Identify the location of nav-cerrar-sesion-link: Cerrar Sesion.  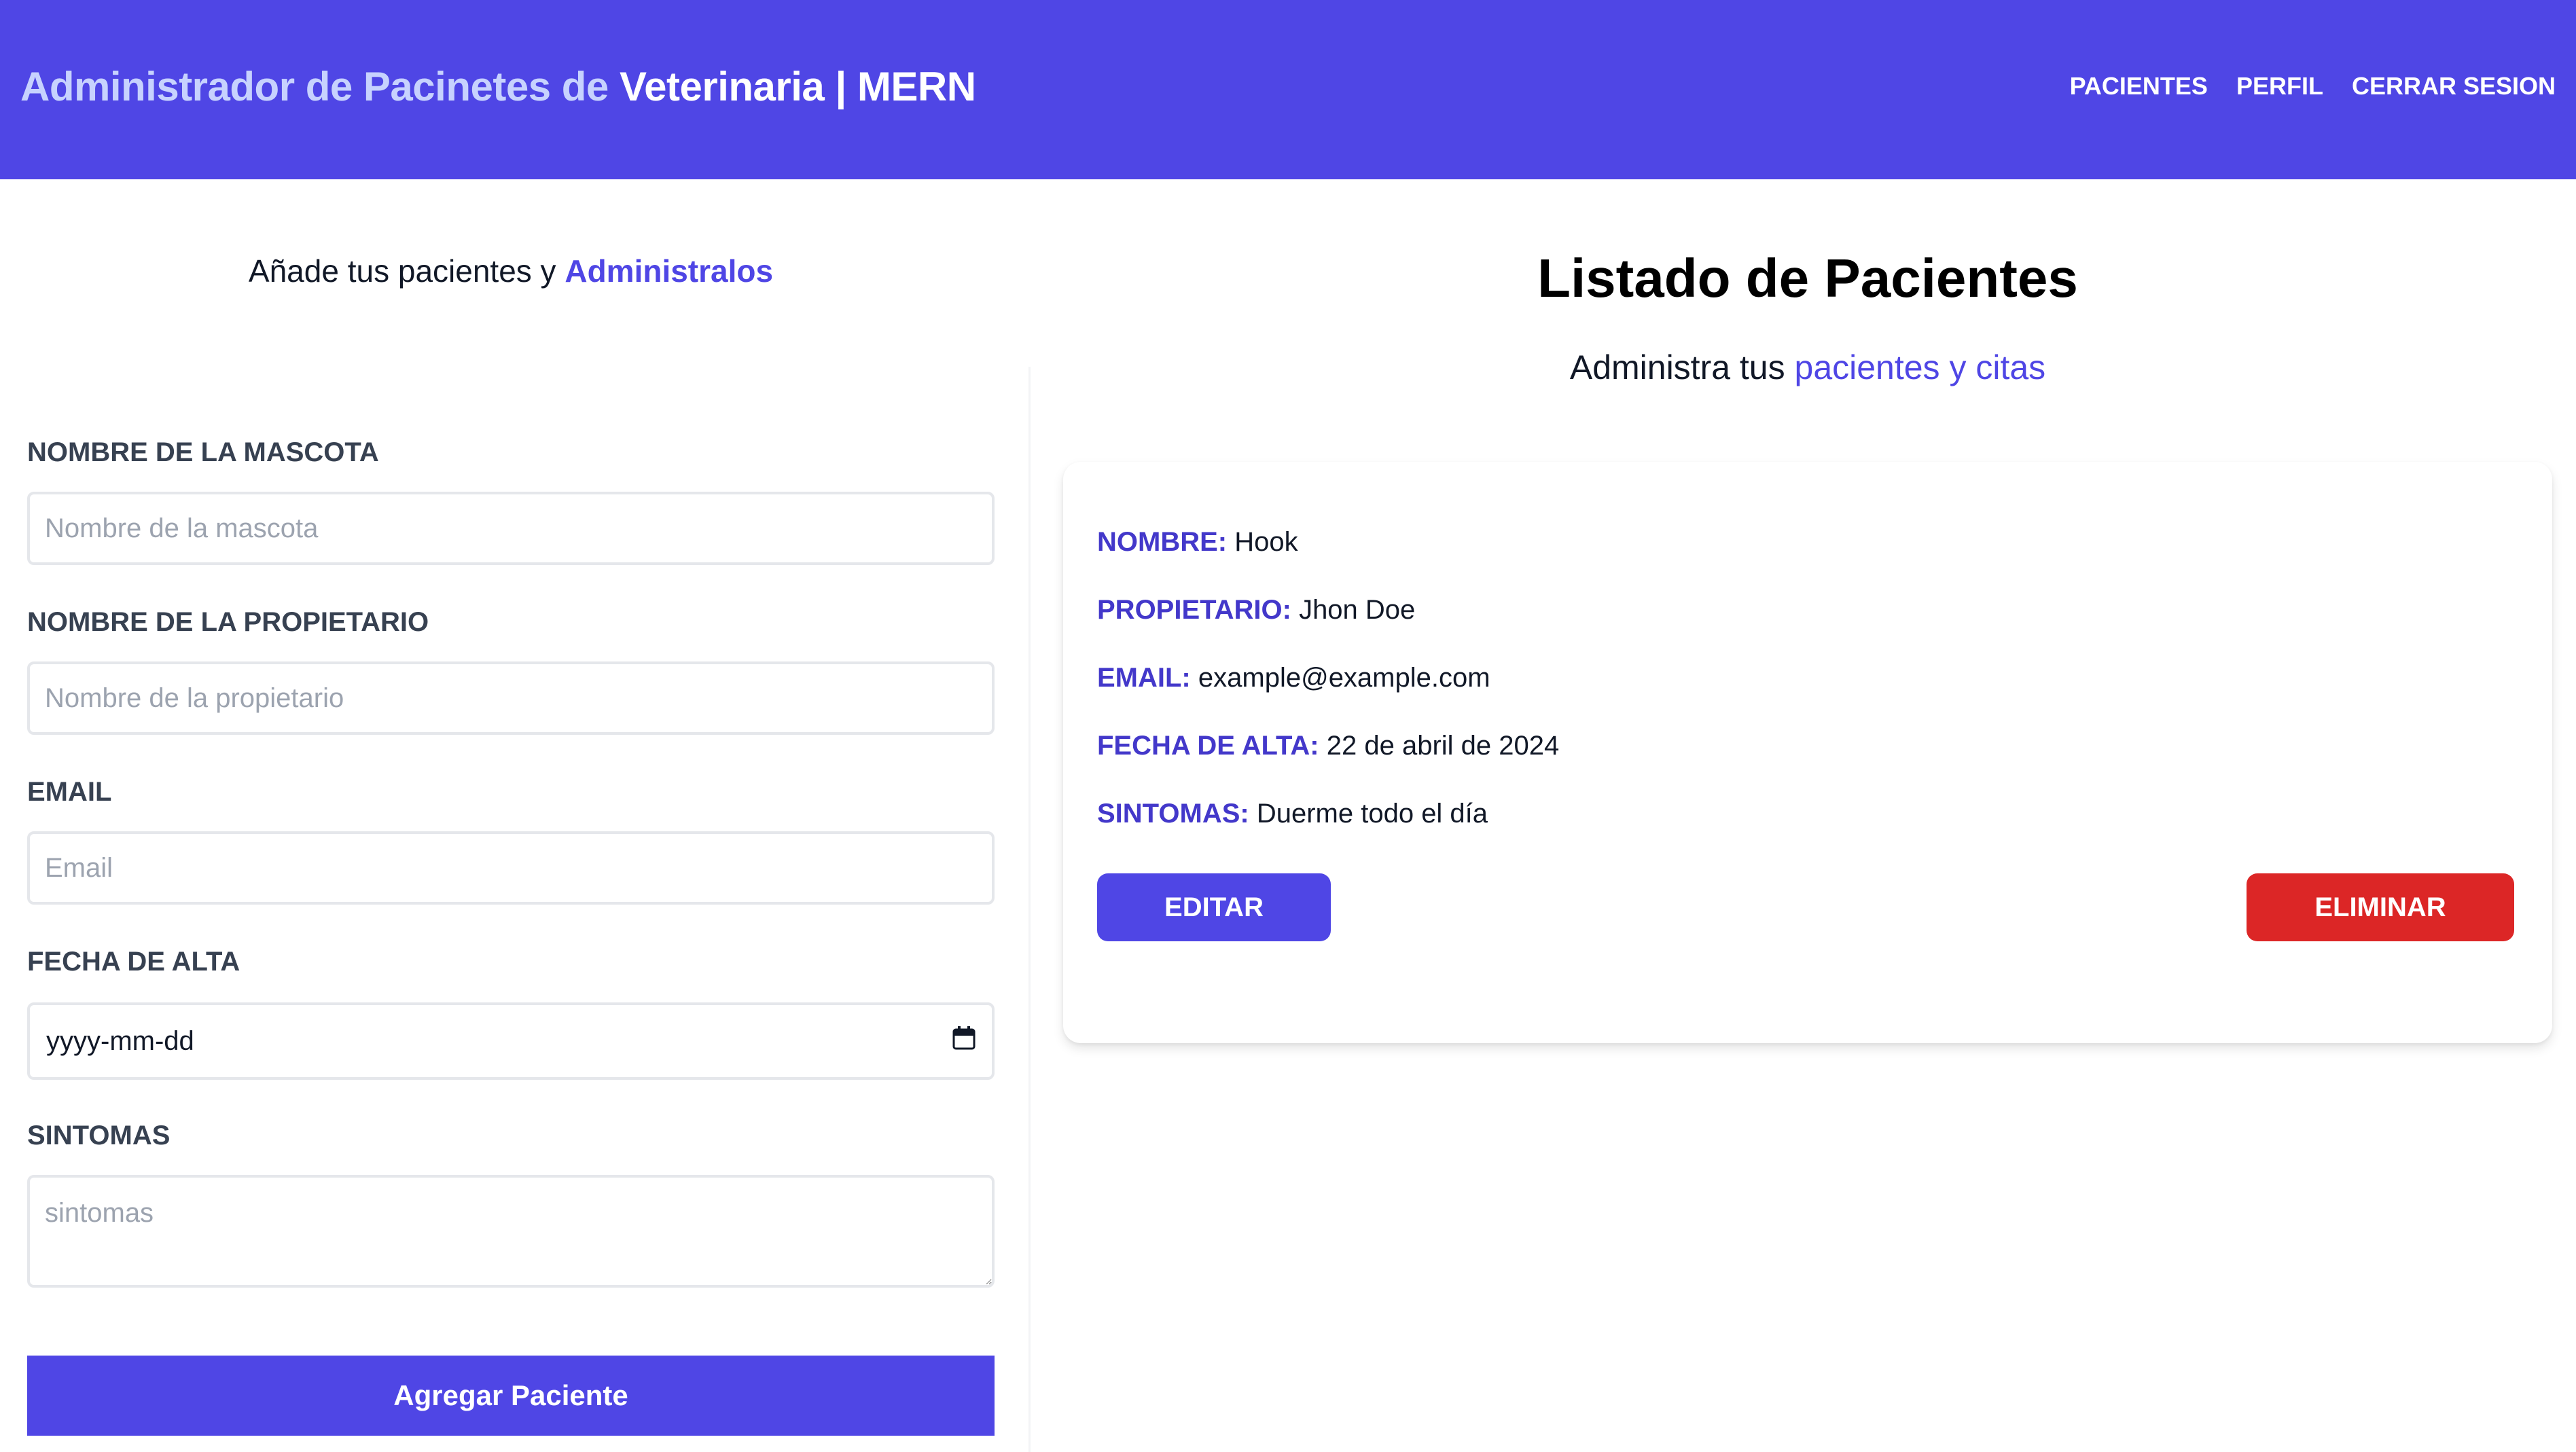
(2454, 86).